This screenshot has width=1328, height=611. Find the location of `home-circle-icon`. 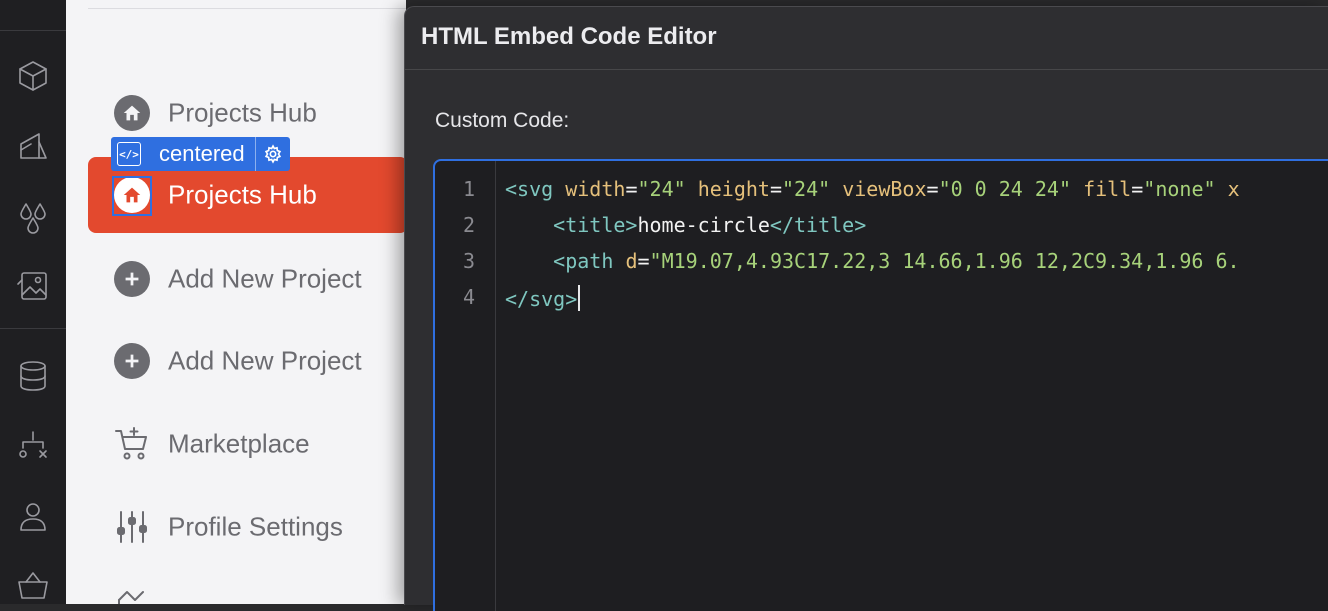

home-circle-icon is located at coordinates (132, 113).